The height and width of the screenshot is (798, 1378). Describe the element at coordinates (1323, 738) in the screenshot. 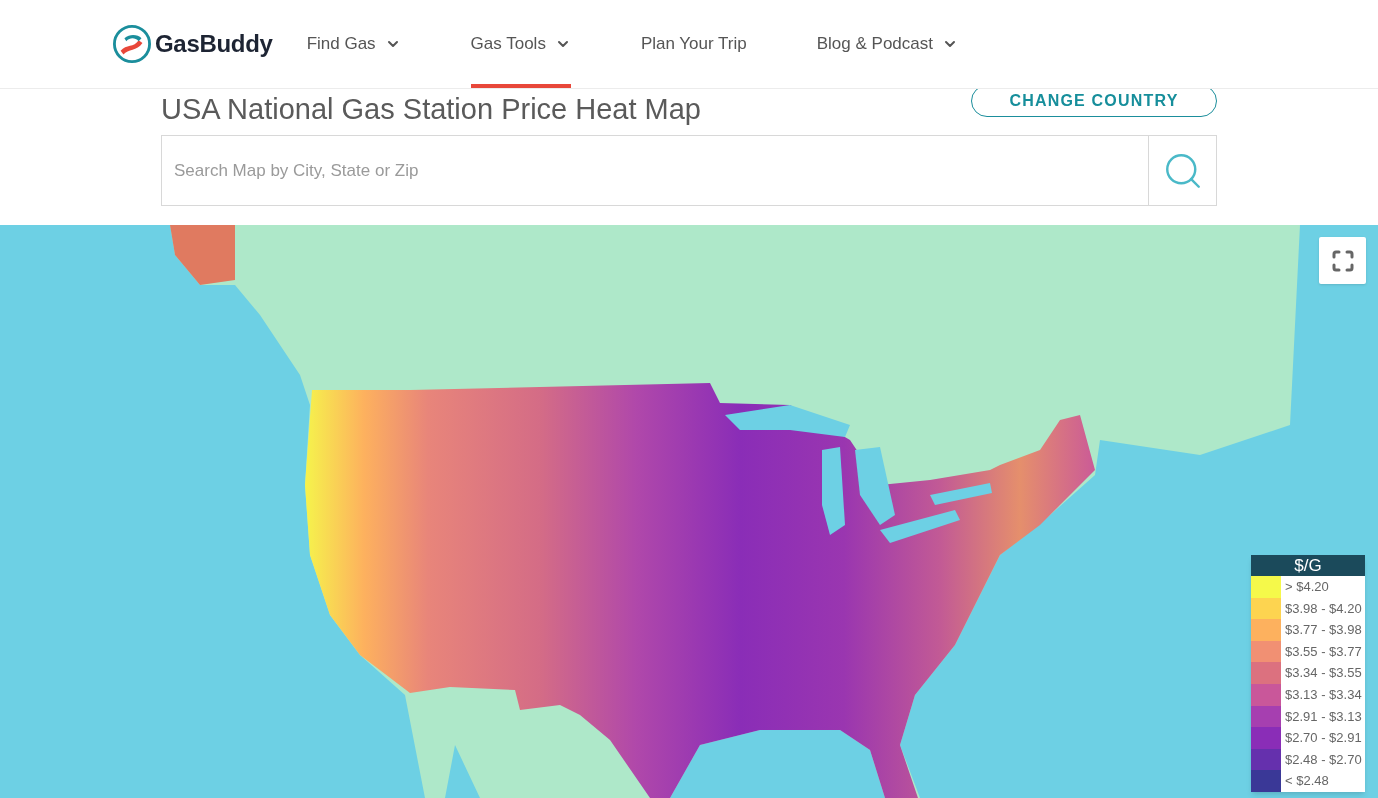

I see `legend-label: $2.70 - $2.91` at that location.